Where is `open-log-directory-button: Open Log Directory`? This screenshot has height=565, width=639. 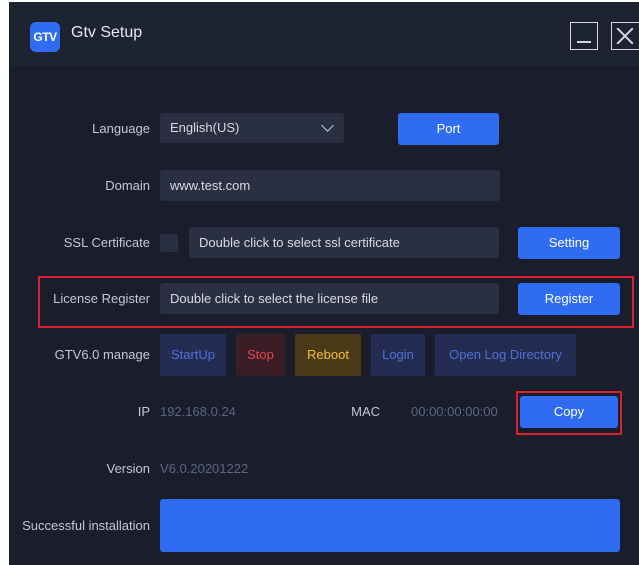 open-log-directory-button: Open Log Directory is located at coordinates (505, 355).